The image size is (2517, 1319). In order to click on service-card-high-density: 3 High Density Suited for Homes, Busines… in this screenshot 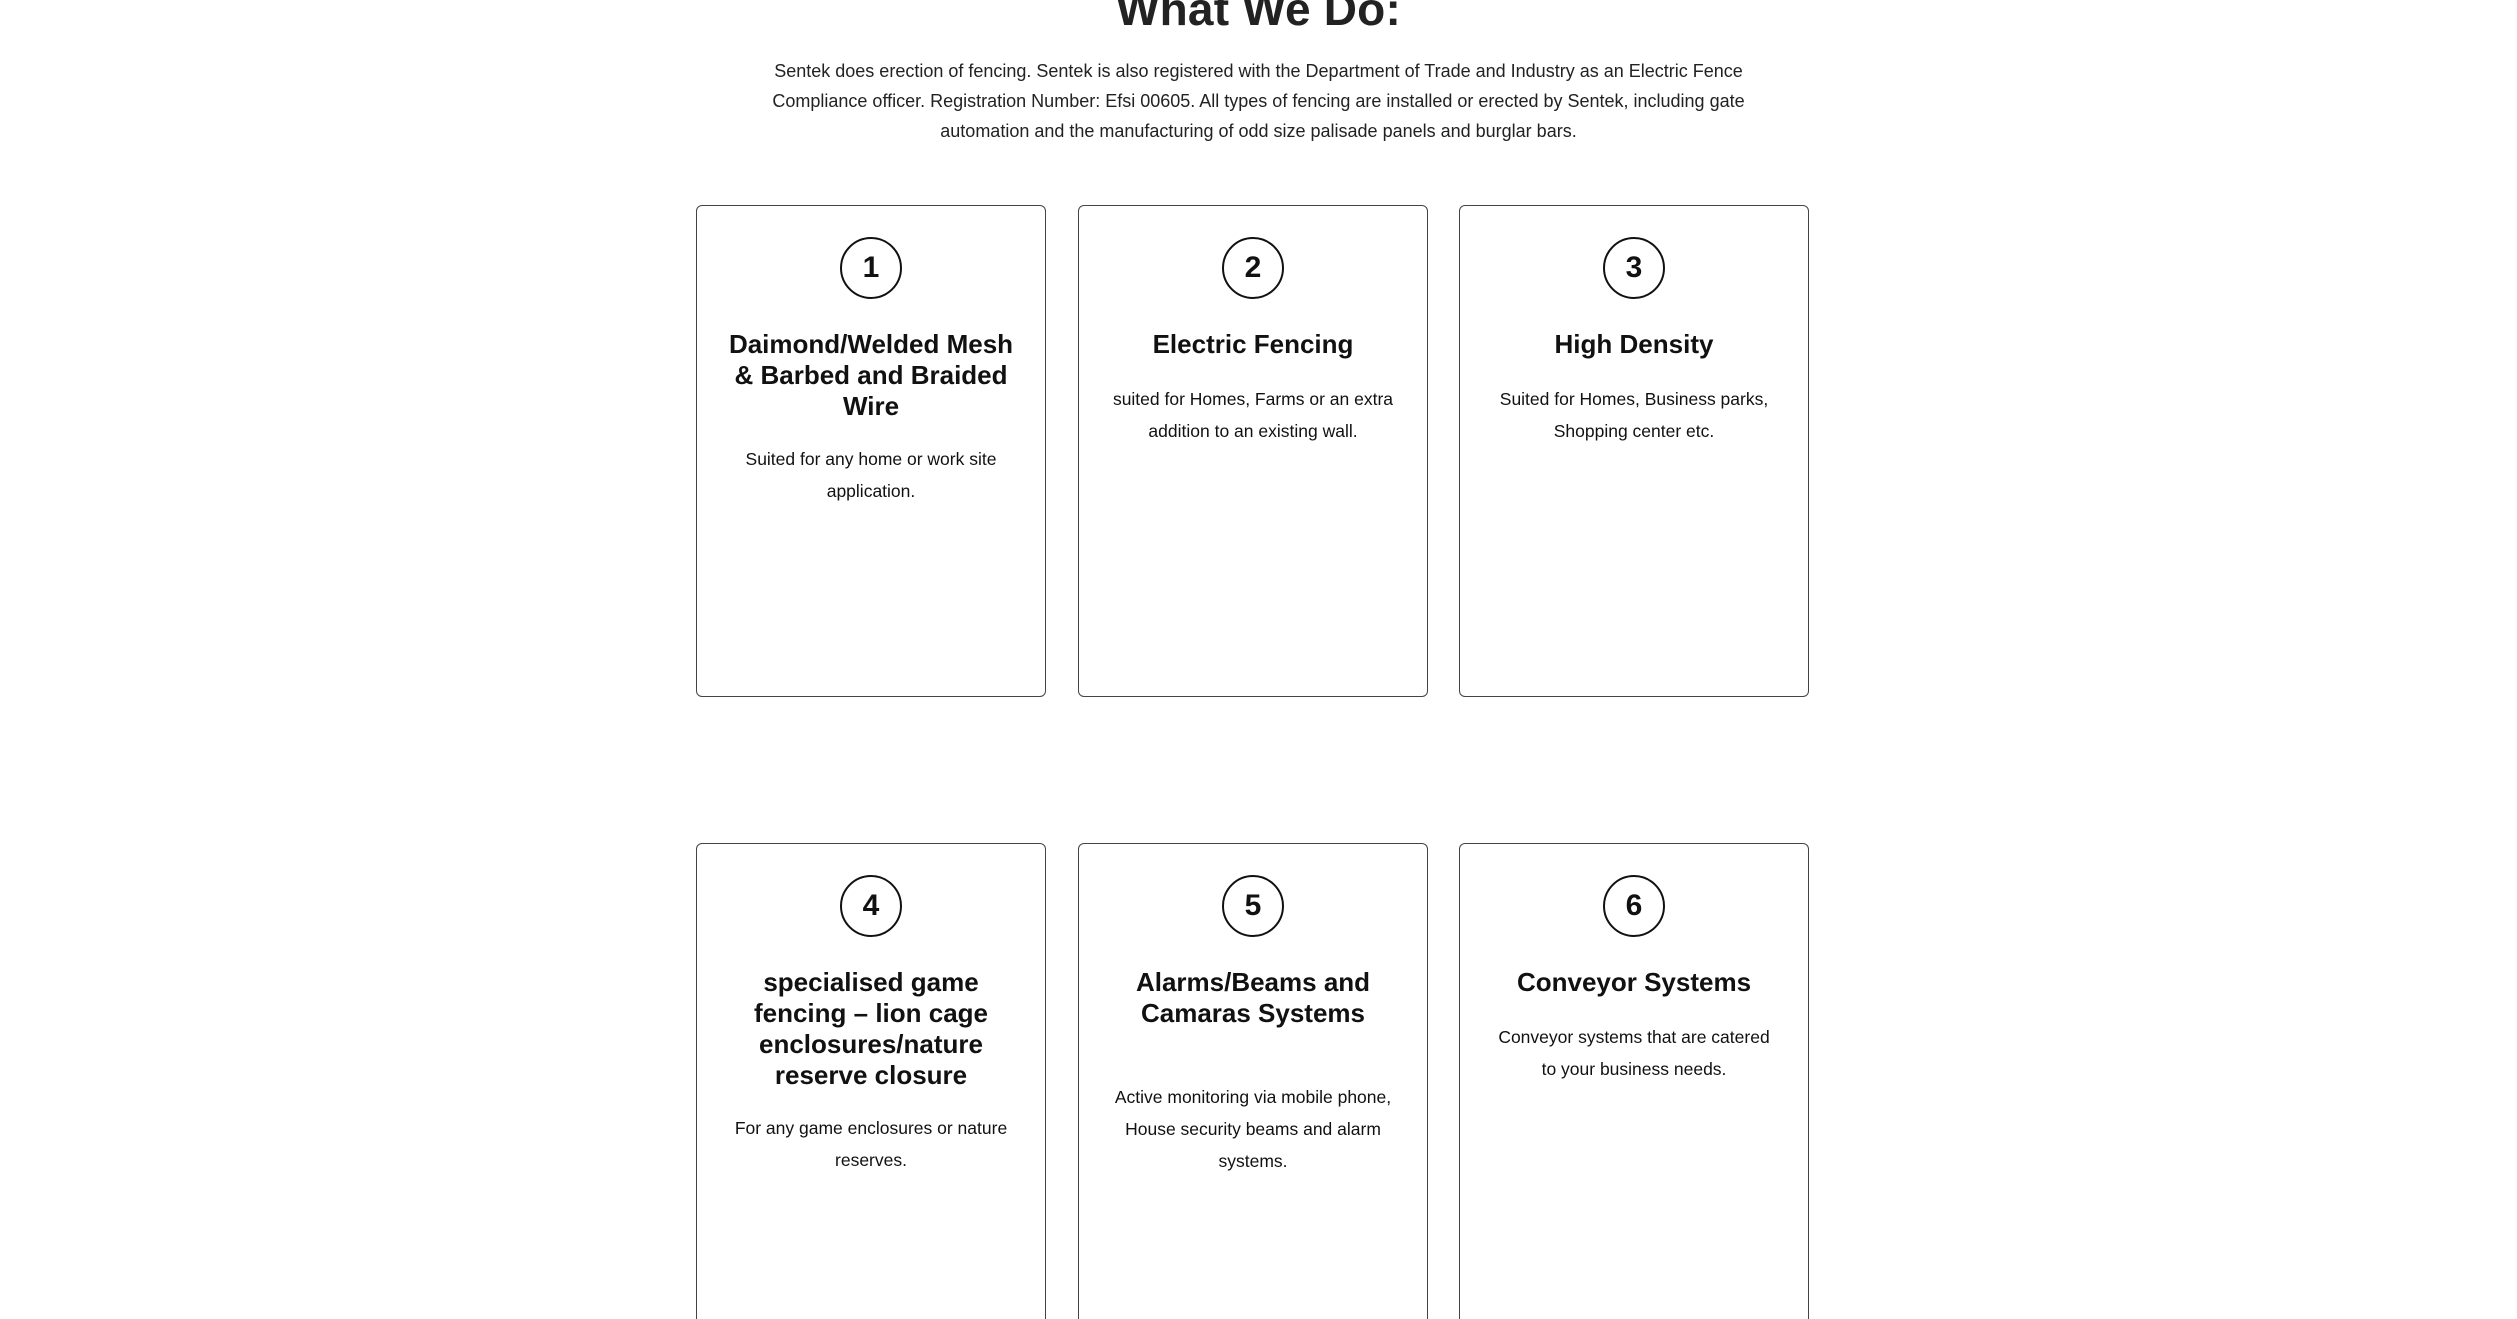, I will do `click(1634, 451)`.